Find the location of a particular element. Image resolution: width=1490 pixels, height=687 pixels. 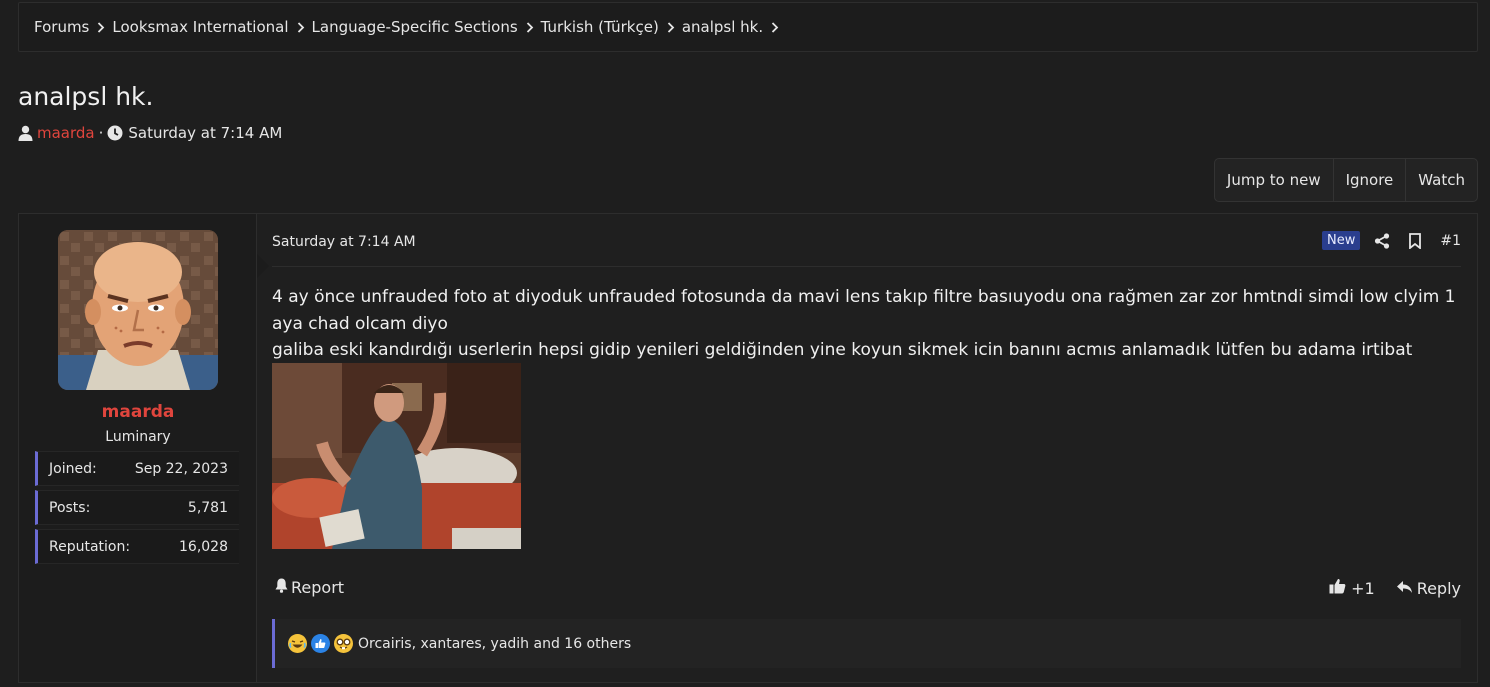

user-icon is located at coordinates (25, 133).